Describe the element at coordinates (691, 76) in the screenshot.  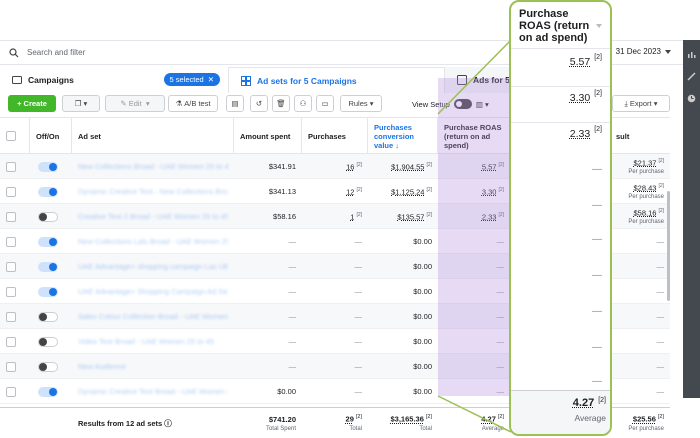
I see `pencil-icon` at that location.